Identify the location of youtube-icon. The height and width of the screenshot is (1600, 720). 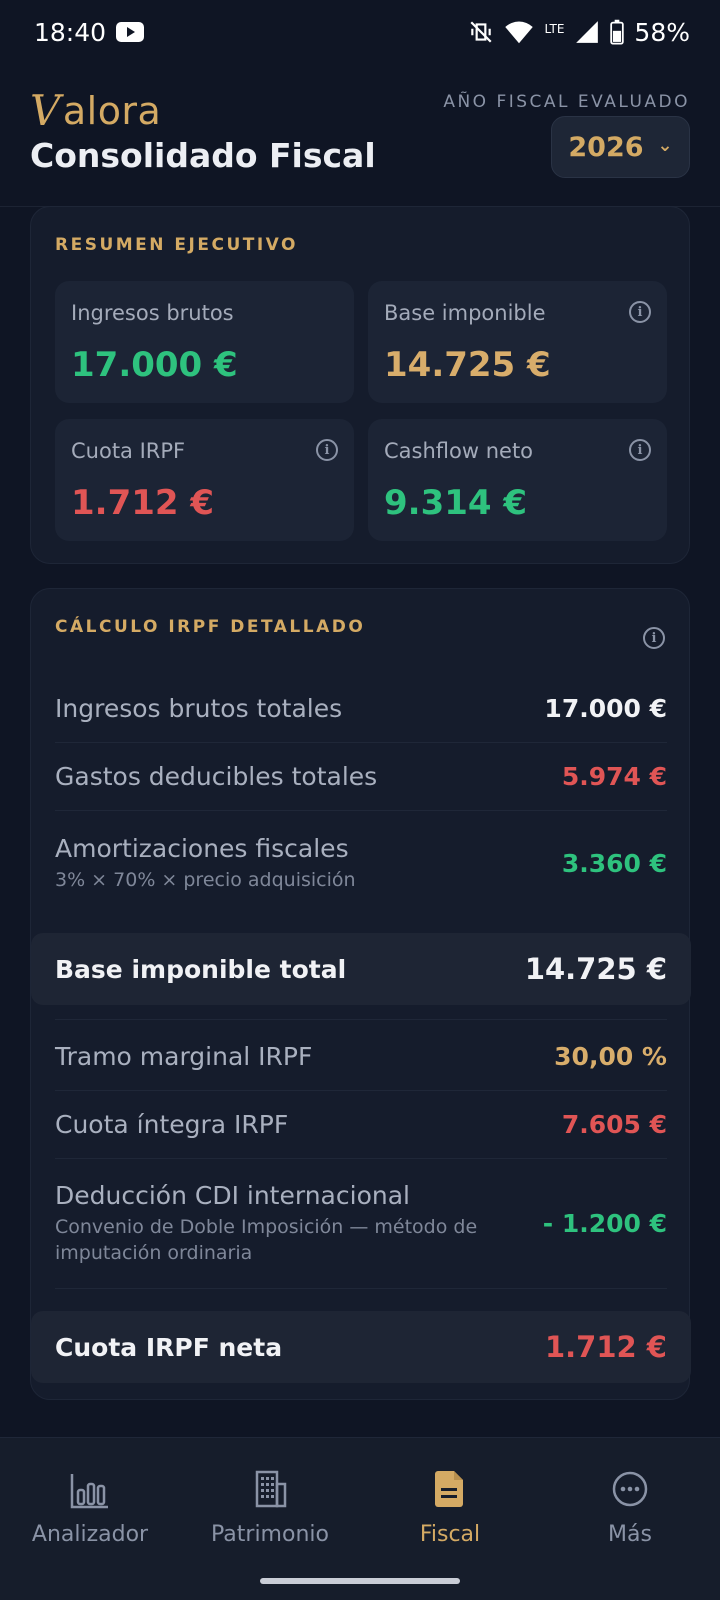
(130, 32).